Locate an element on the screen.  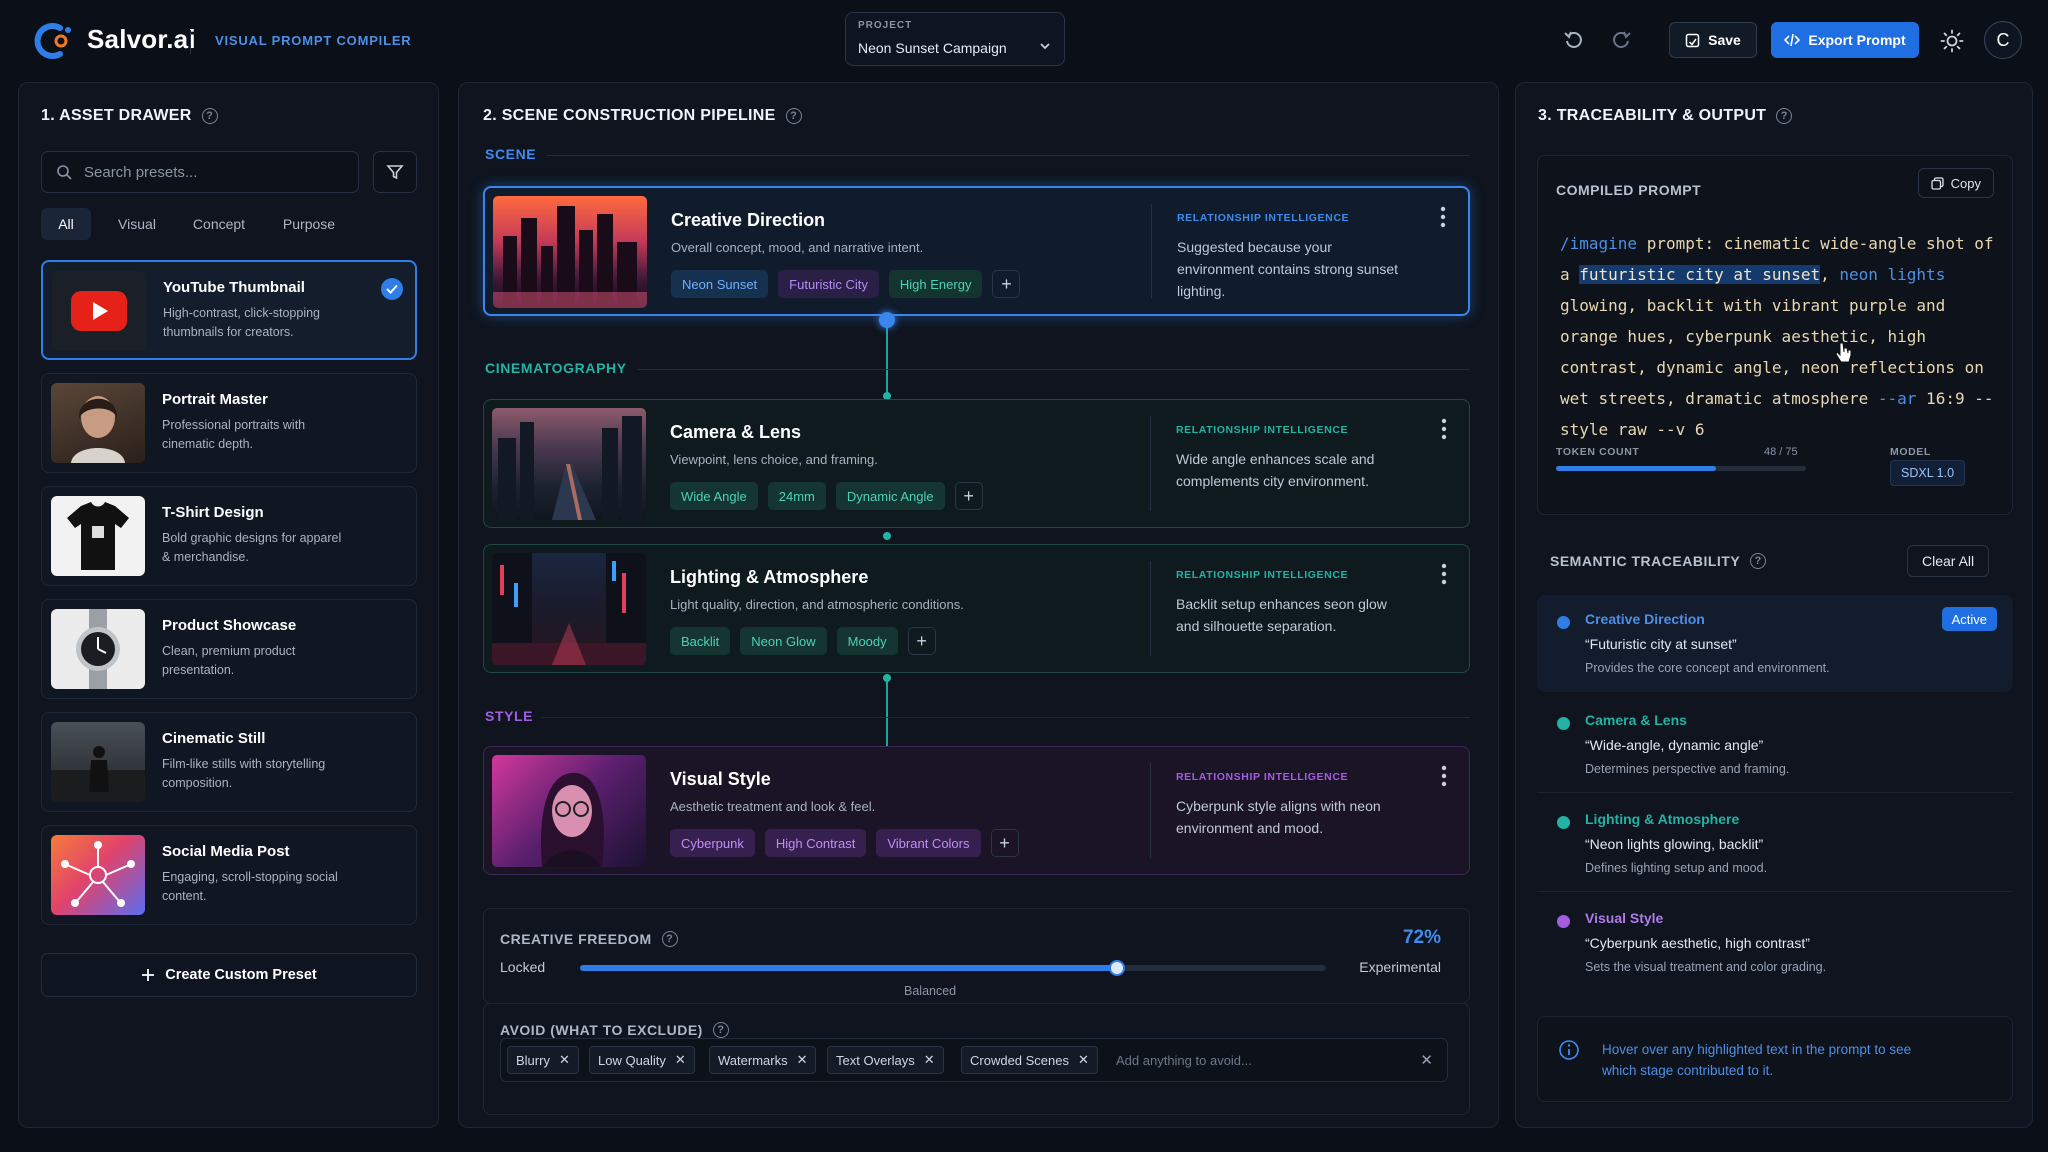
pipeline-title: 2. SCENE CONSTRUCTION PIPELINE ? is located at coordinates (642, 116).